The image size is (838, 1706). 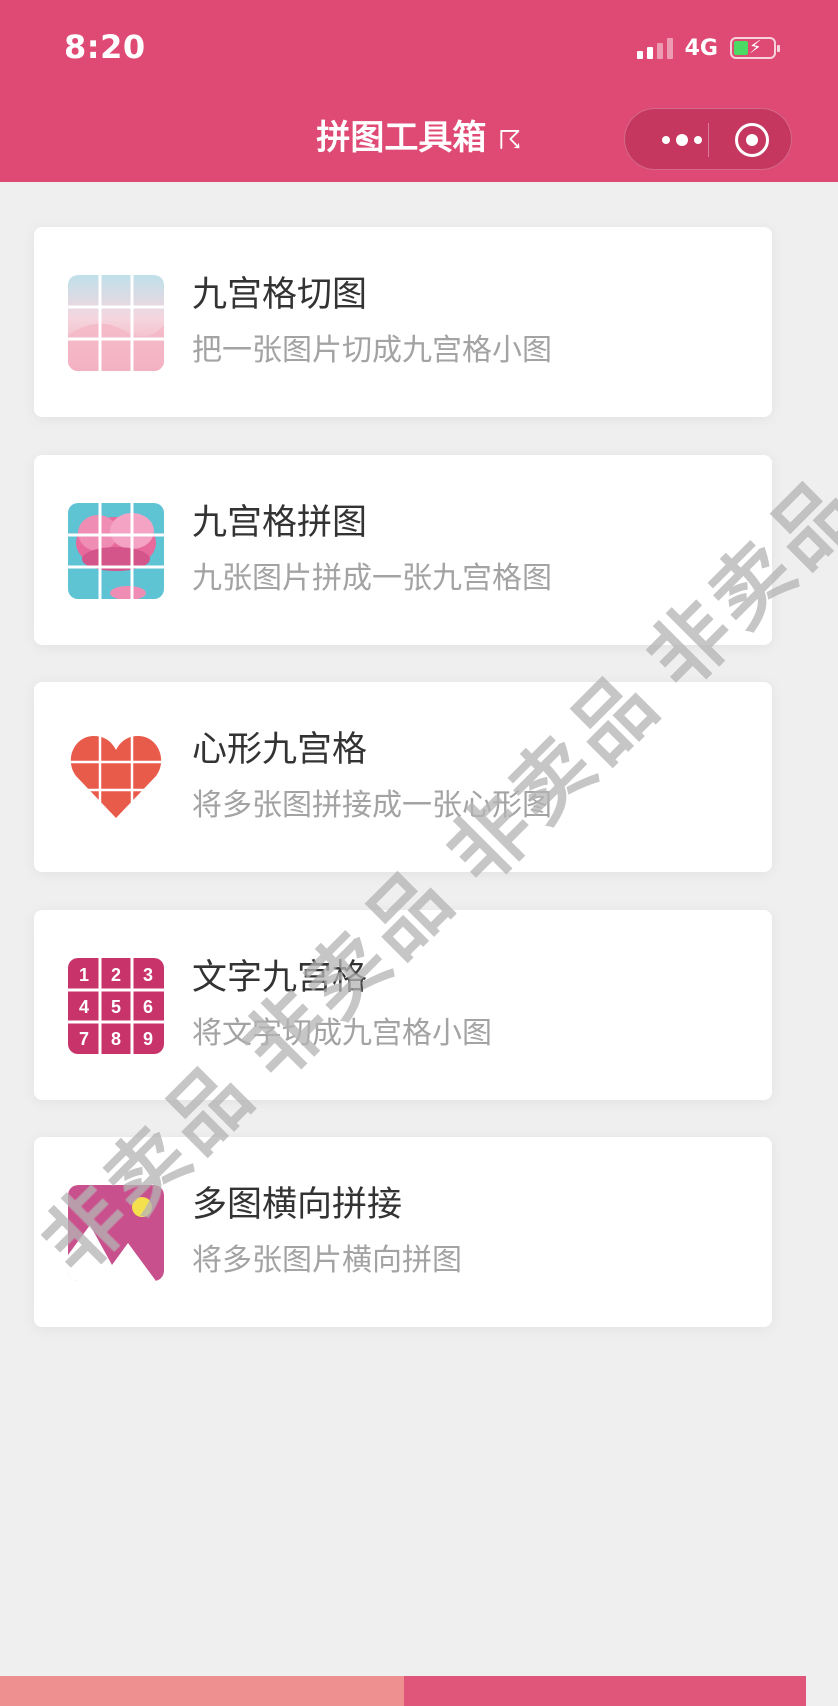 I want to click on tool-card-nine-grid-collage: 九宫格拼图 九张图片拼成一张九宫格图, so click(x=403, y=550).